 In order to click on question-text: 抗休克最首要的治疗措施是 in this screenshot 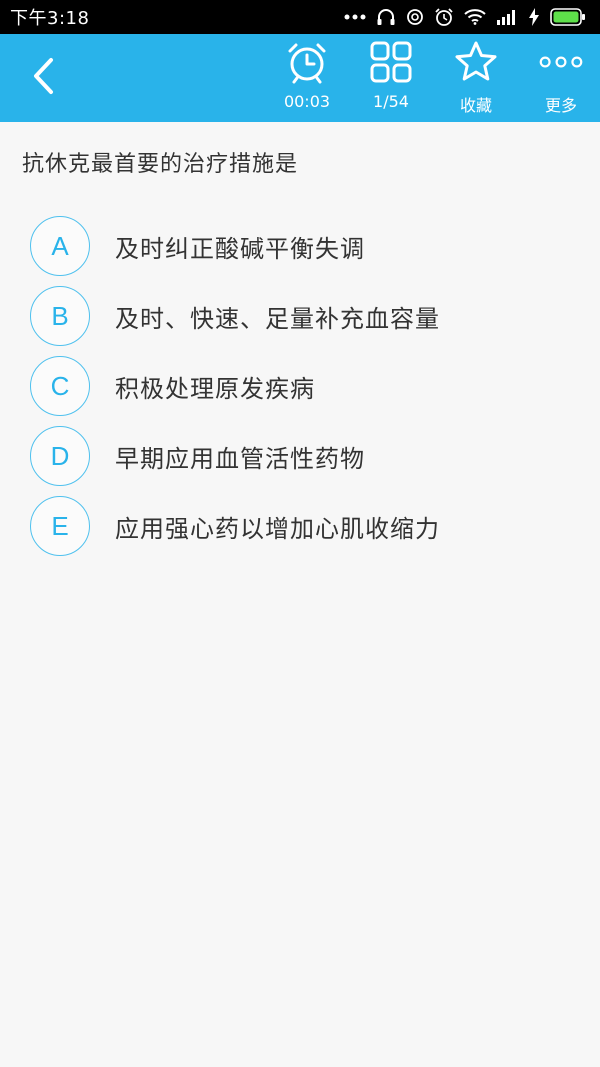, I will do `click(160, 164)`.